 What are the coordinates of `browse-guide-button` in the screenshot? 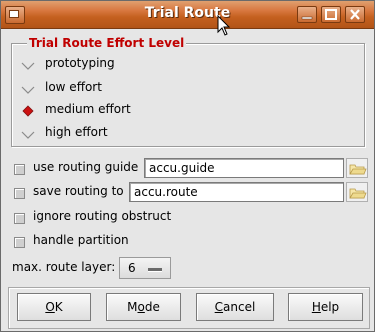 It's located at (357, 168).